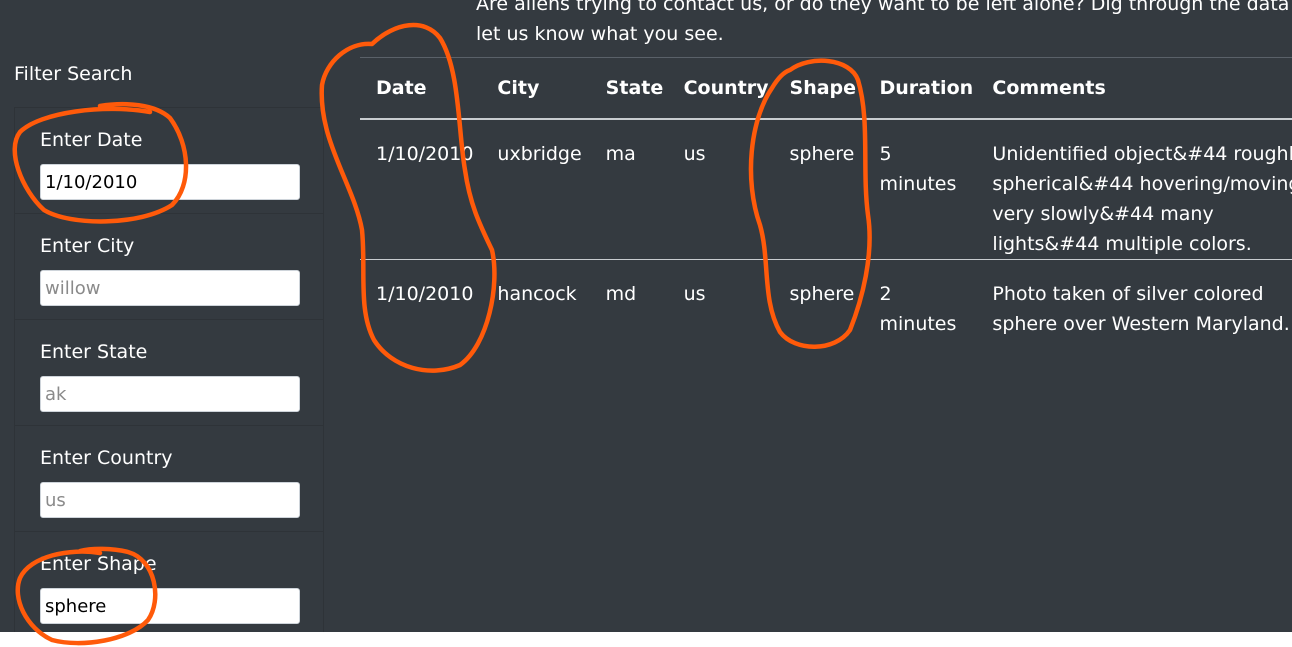 The width and height of the screenshot is (1292, 647). Describe the element at coordinates (421, 88) in the screenshot. I see `header-date: Date` at that location.